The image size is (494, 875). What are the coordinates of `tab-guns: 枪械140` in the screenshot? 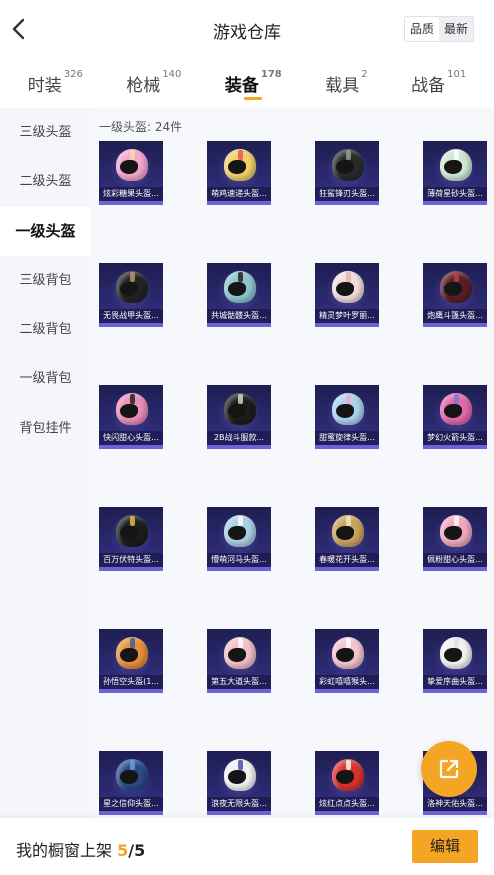 It's located at (153, 83).